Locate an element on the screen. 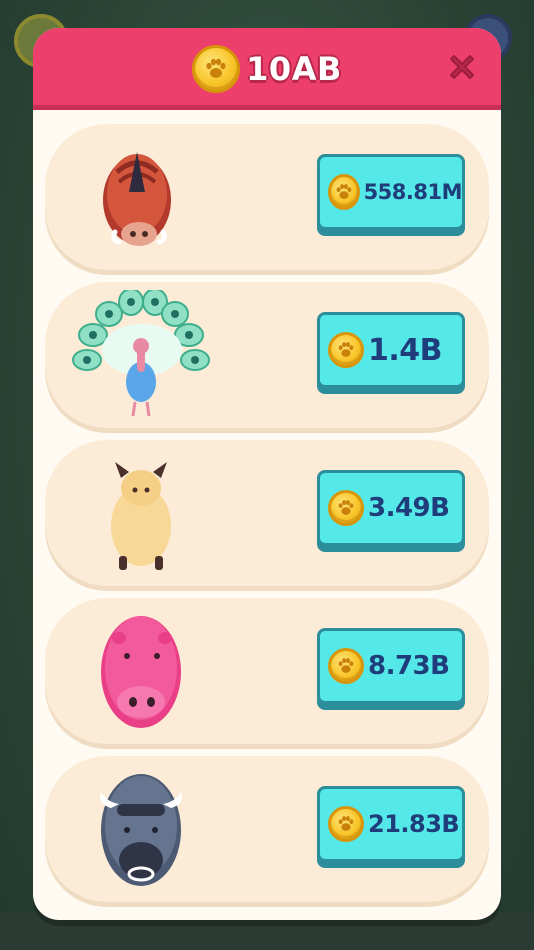  buy-buffalo-button: 21.83B is located at coordinates (391, 824).